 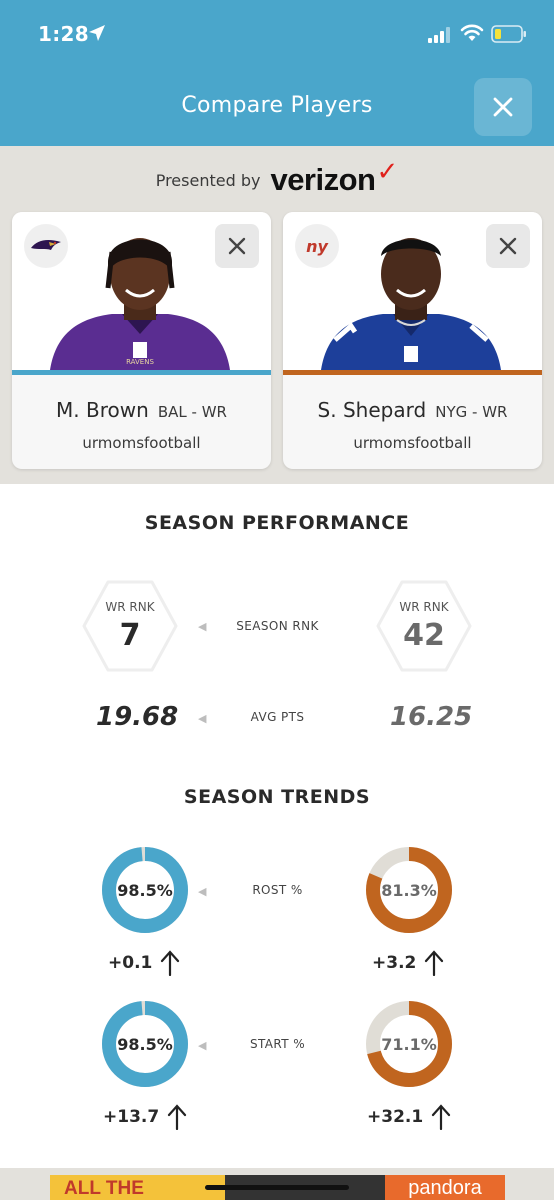 What do you see at coordinates (277, 105) in the screenshot?
I see `page-title: Compare Players` at bounding box center [277, 105].